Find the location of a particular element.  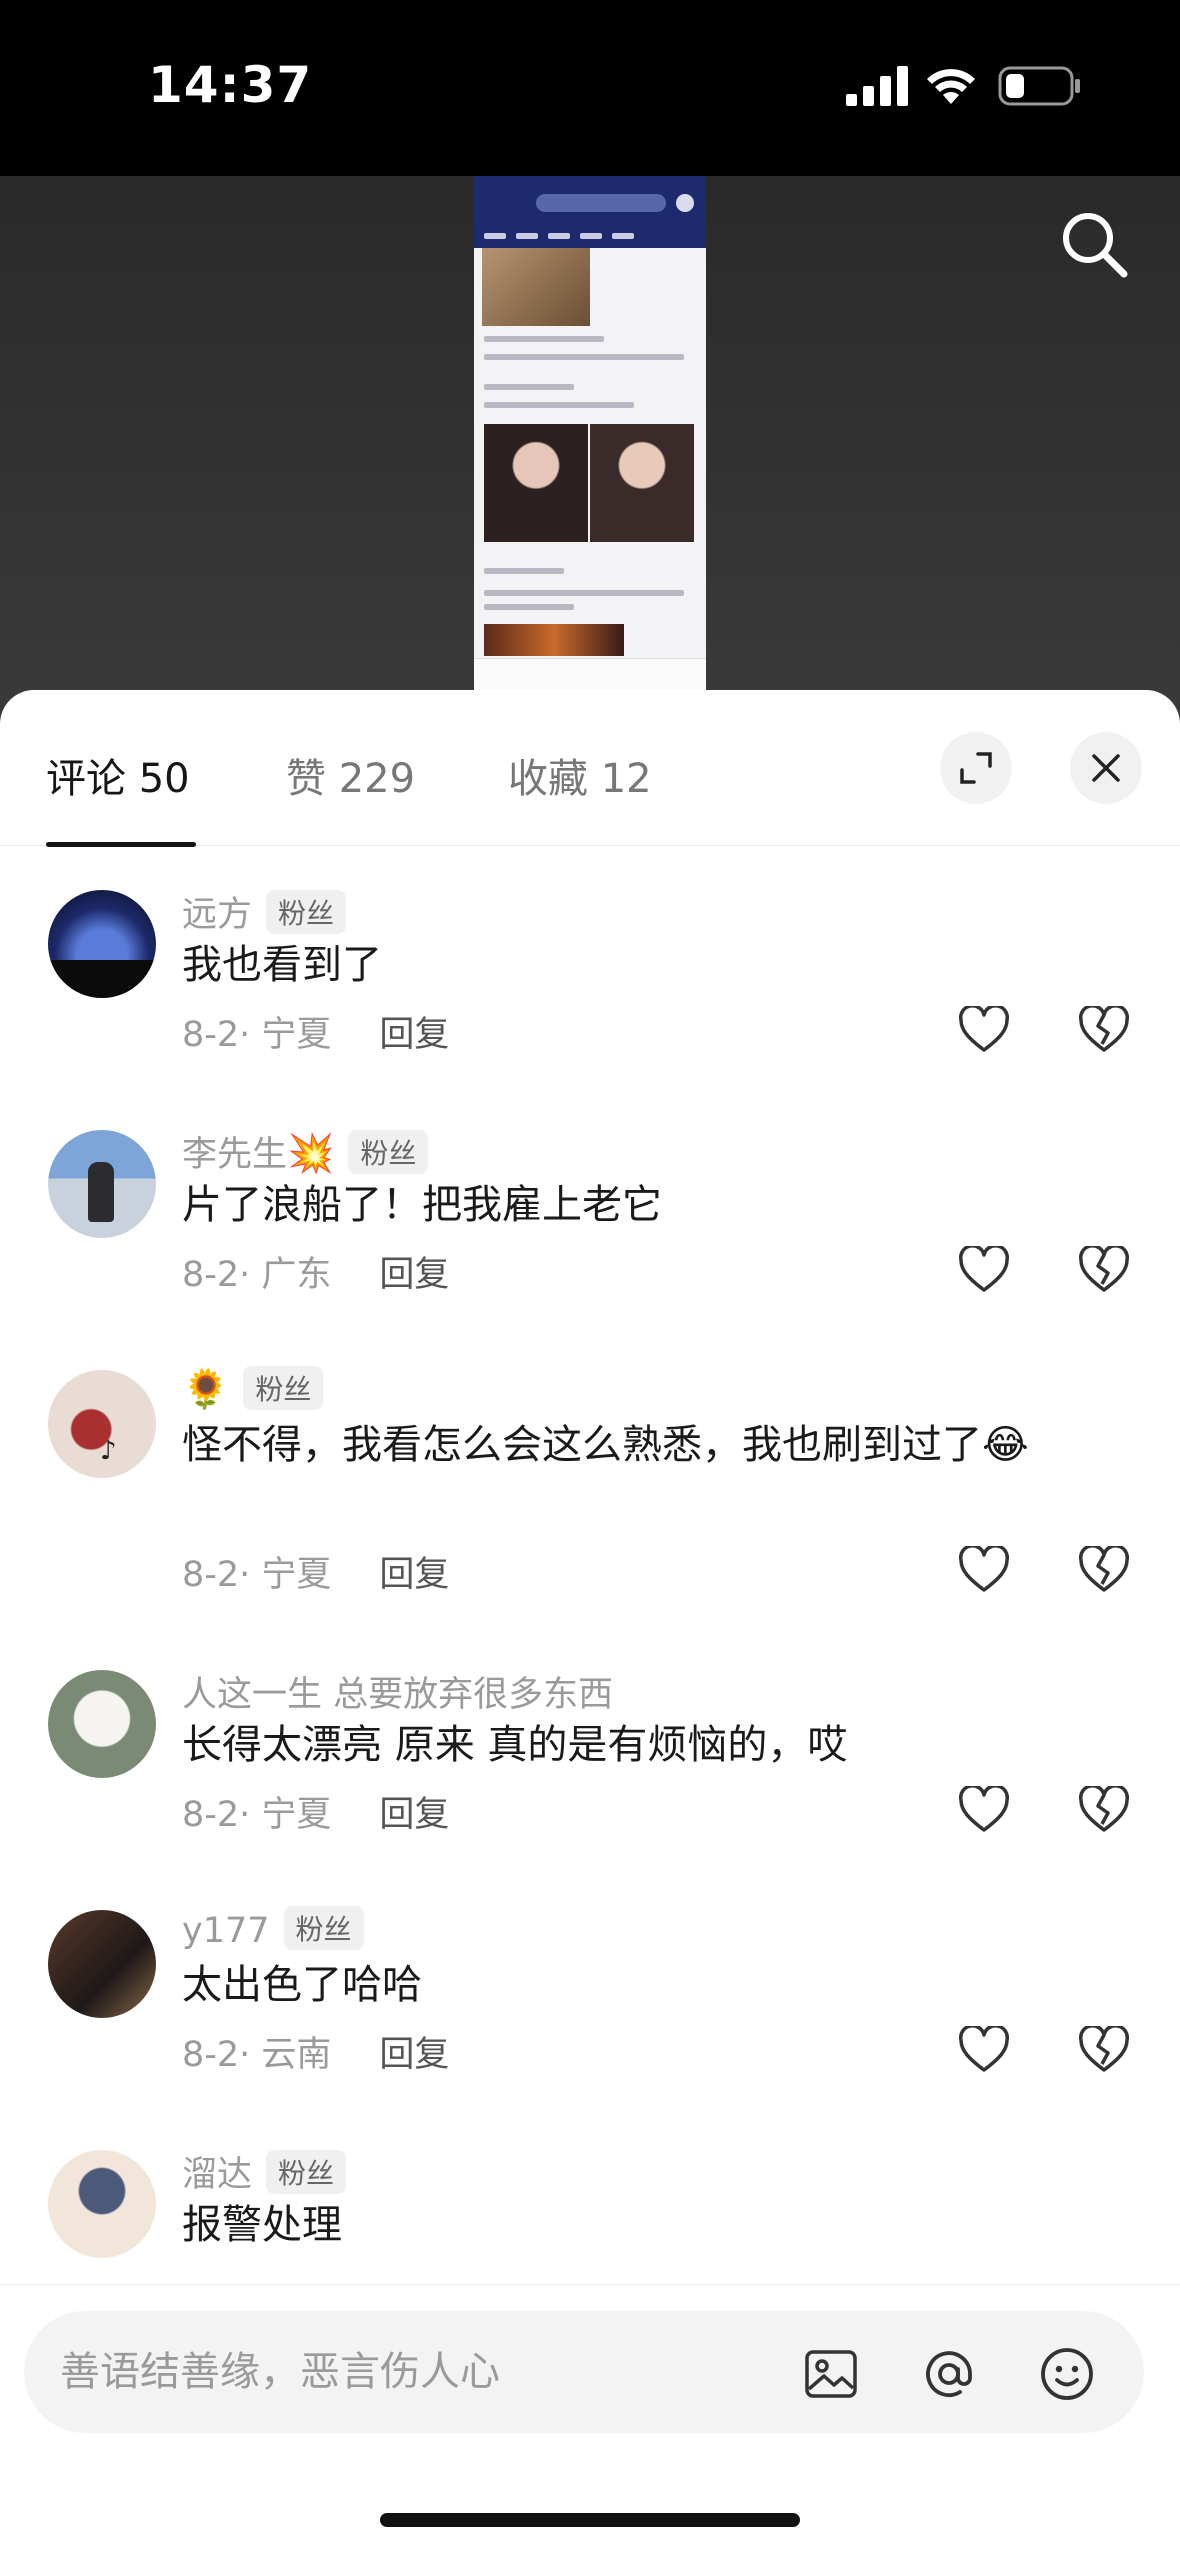

signal-icon is located at coordinates (877, 86).